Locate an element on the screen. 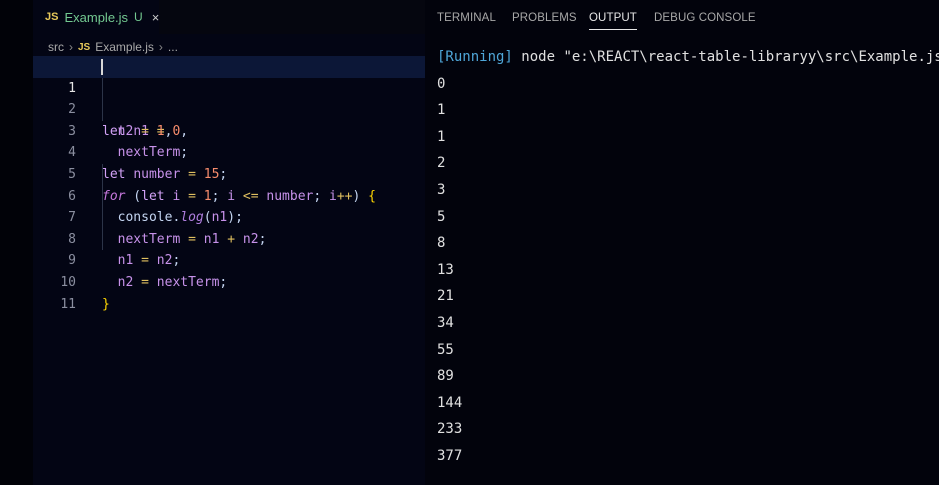 This screenshot has width=939, height=485. output-line: 89 is located at coordinates (445, 376).